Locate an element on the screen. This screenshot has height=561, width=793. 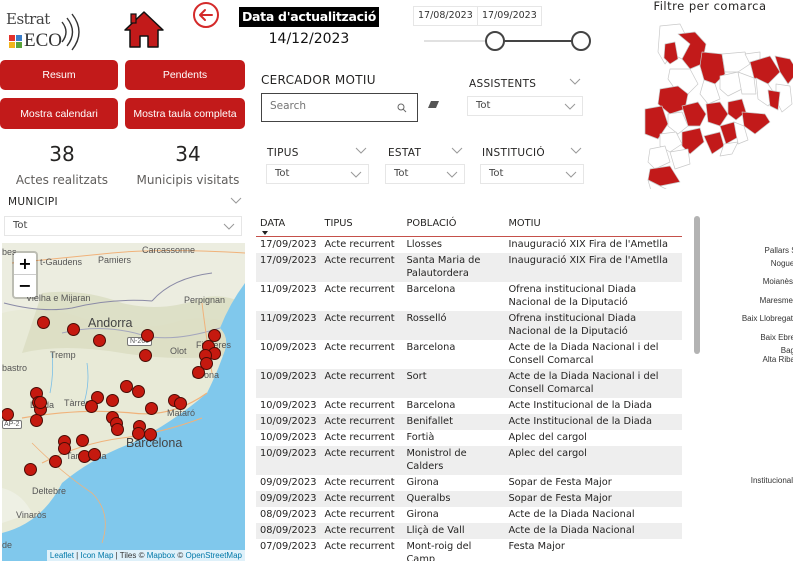
institucio-dropdown-value: Tot is located at coordinates (496, 173).